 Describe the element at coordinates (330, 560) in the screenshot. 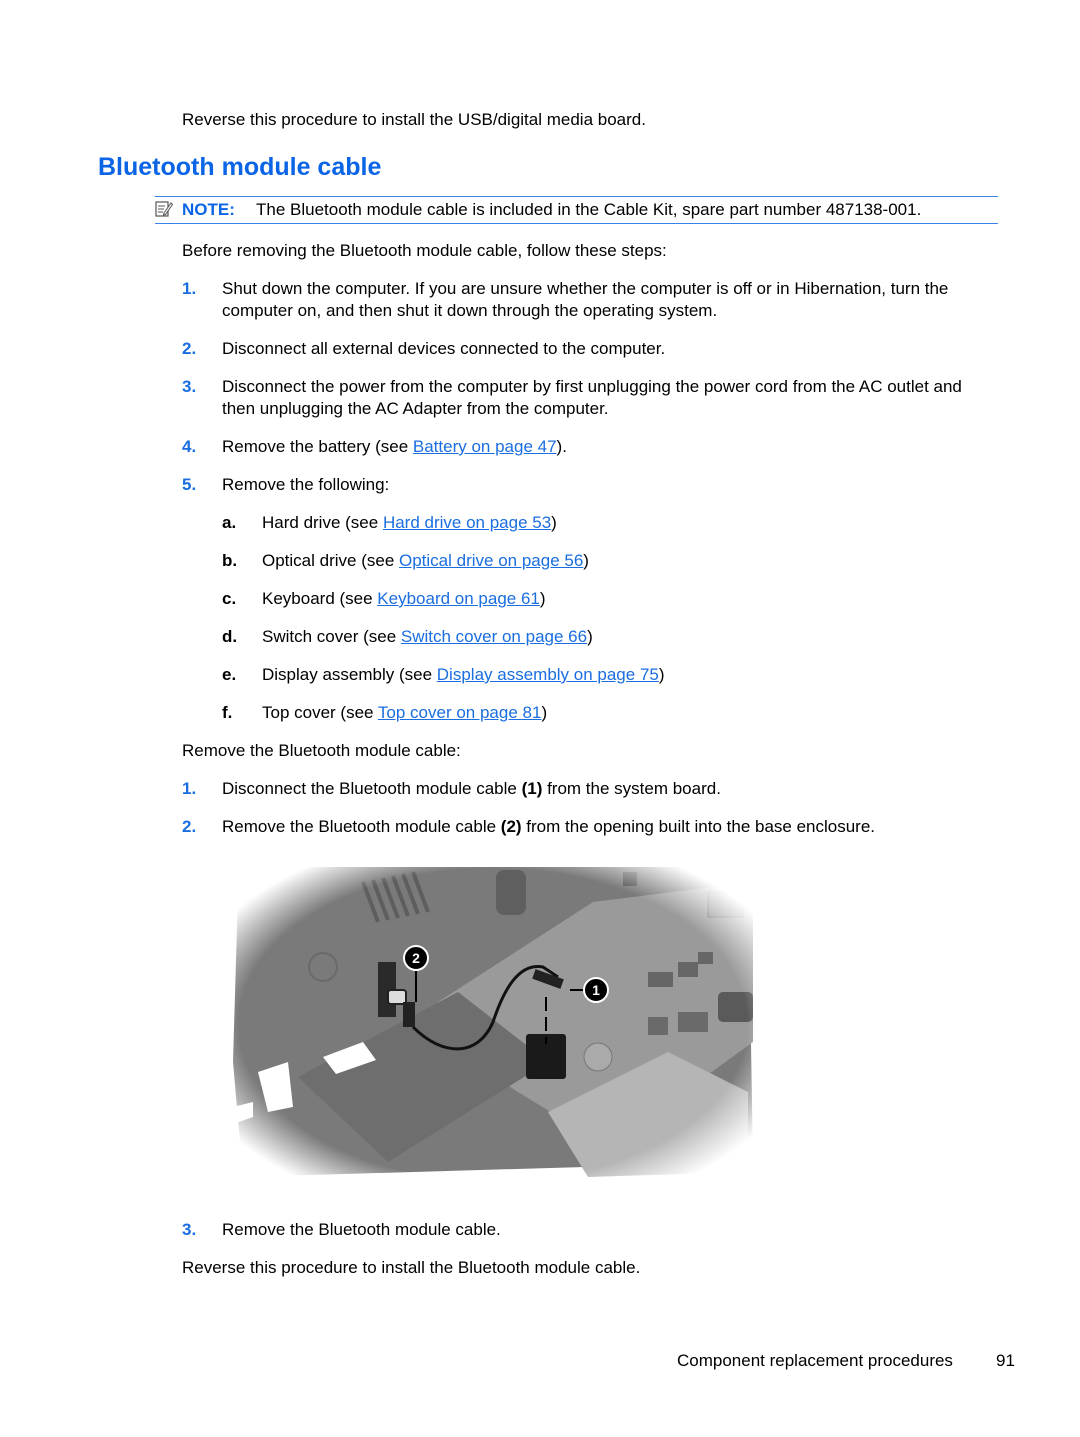

I see `sub-step-pre: Optical drive (see` at that location.